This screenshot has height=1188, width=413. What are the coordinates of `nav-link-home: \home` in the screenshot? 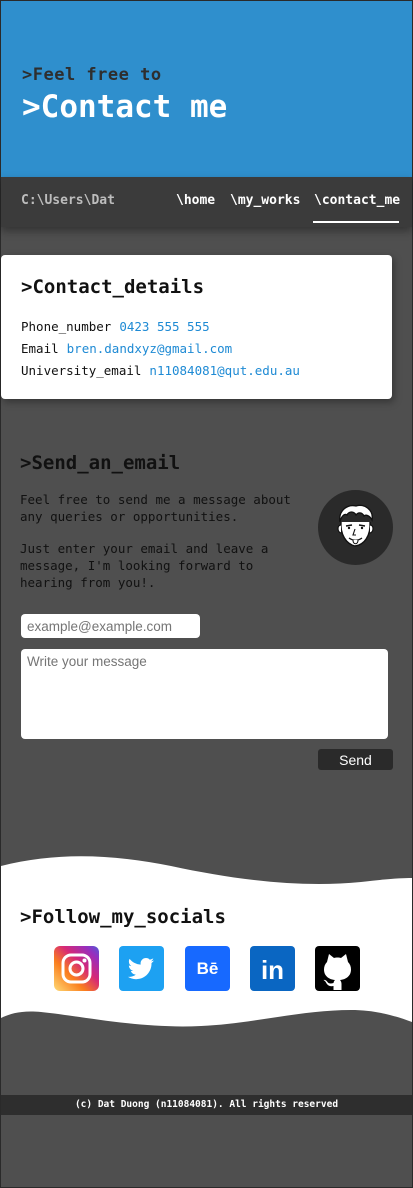 It's located at (195, 200).